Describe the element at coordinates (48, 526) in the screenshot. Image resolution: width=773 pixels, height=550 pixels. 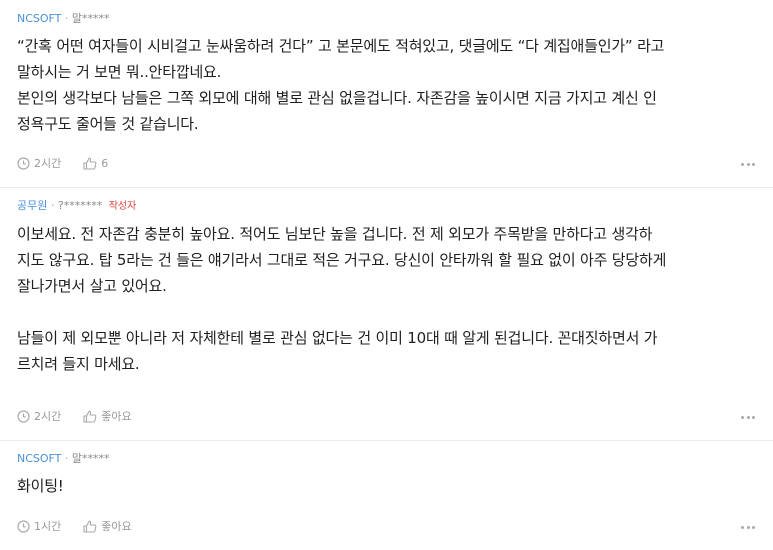
I see `comment-time-label: 1시간` at that location.